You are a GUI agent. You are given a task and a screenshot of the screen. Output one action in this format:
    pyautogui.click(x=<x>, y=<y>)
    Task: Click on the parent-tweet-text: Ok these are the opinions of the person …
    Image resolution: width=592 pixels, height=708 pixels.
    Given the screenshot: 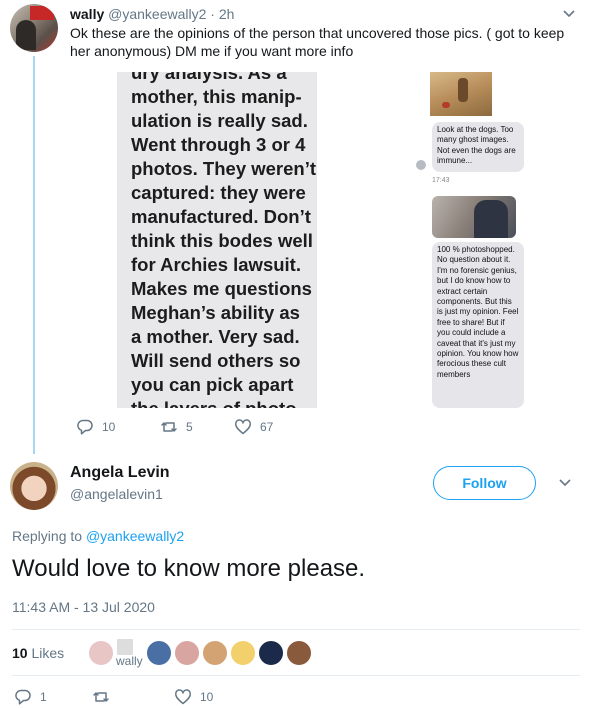 What is the action you would take?
    pyautogui.click(x=317, y=42)
    